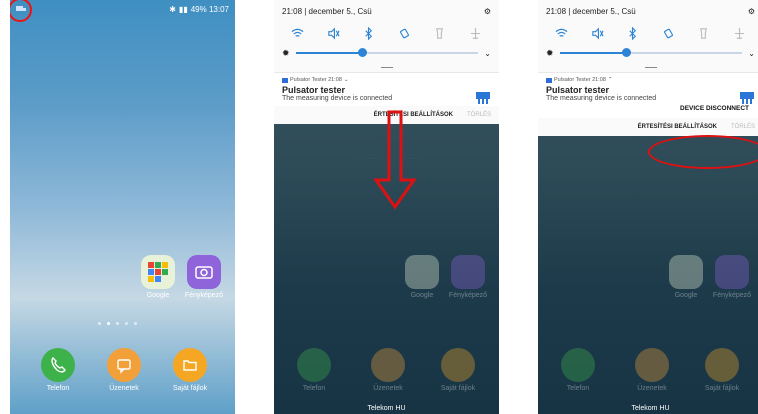  What do you see at coordinates (703, 152) in the screenshot?
I see `annotation-oval` at bounding box center [703, 152].